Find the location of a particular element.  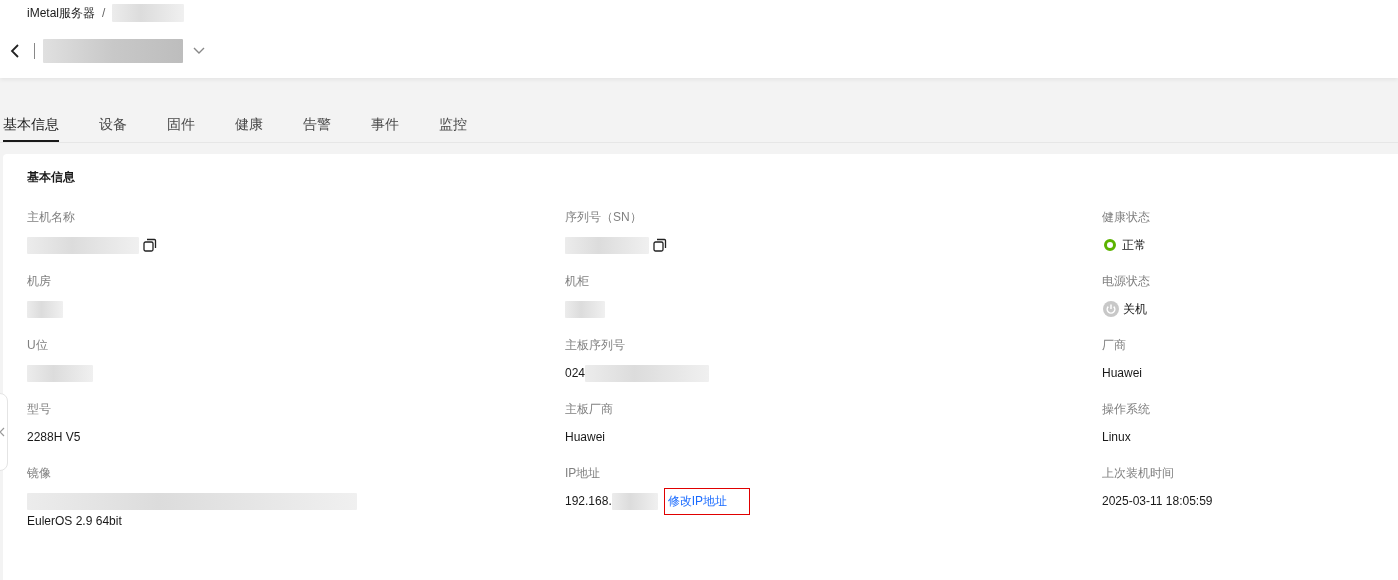

breadcrumb-link: iMetal服务器 is located at coordinates (61, 13).